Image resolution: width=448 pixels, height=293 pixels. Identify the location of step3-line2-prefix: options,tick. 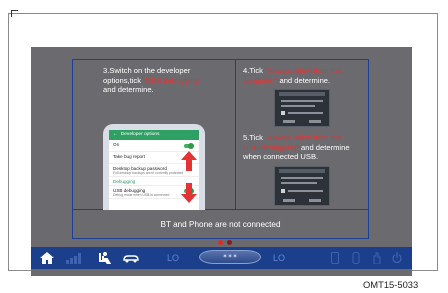
(123, 80).